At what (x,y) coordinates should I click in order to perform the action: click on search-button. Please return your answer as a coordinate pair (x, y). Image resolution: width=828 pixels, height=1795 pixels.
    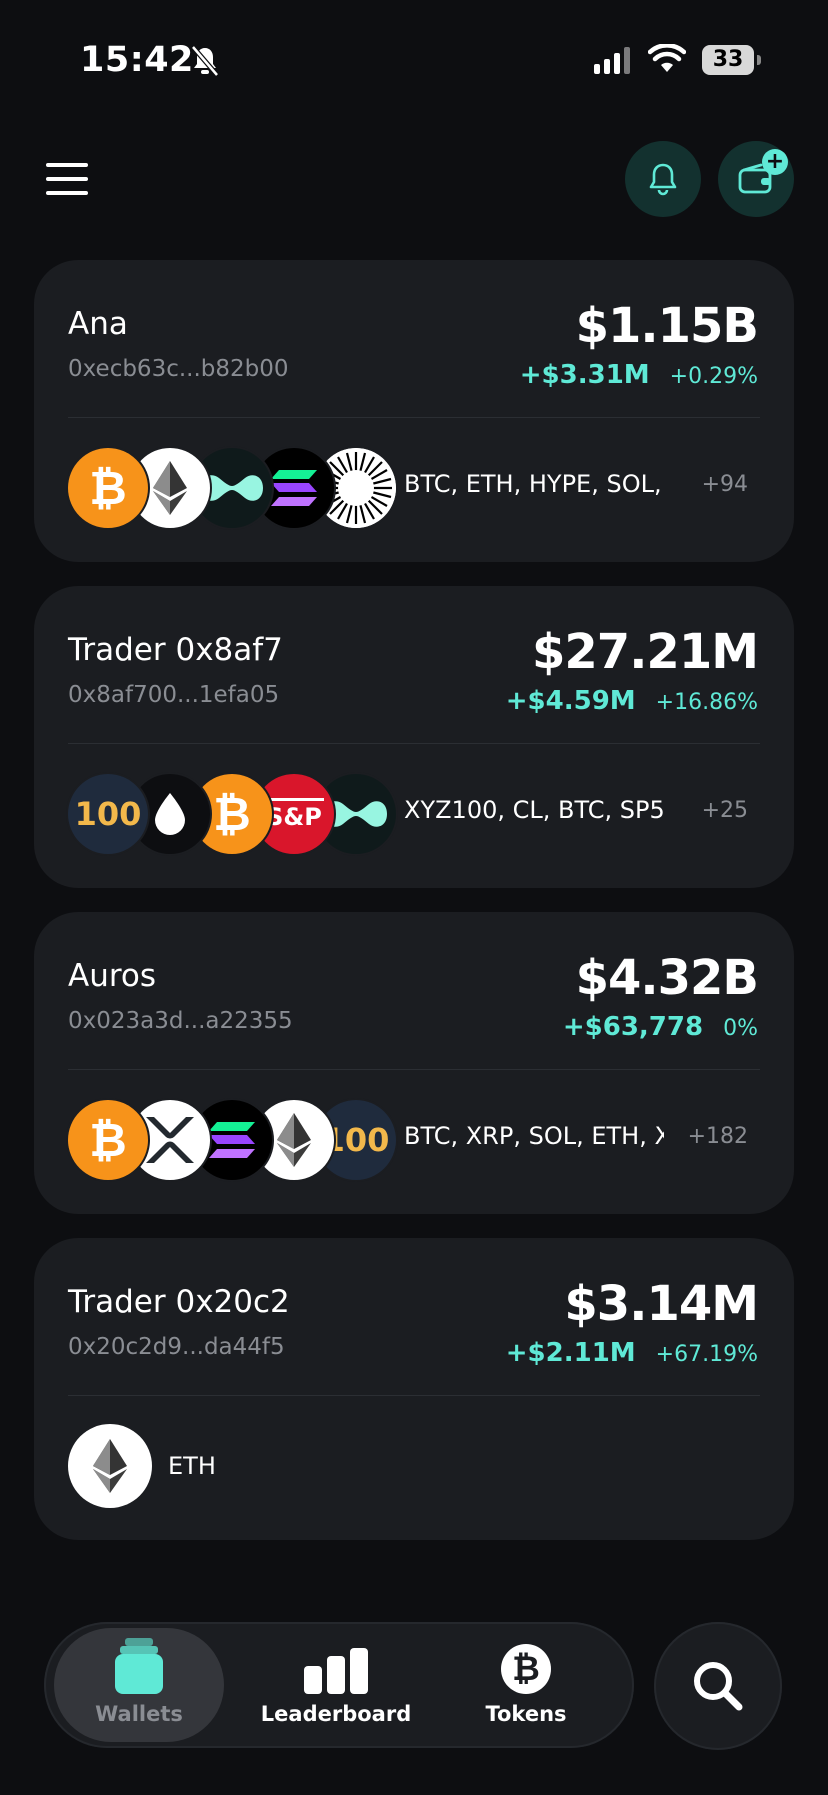
    Looking at the image, I should click on (718, 1686).